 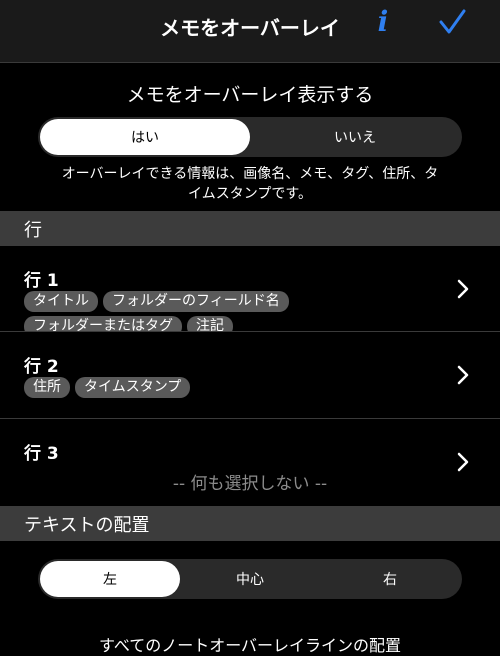 I want to click on tag-chip: 注記, so click(x=210, y=323).